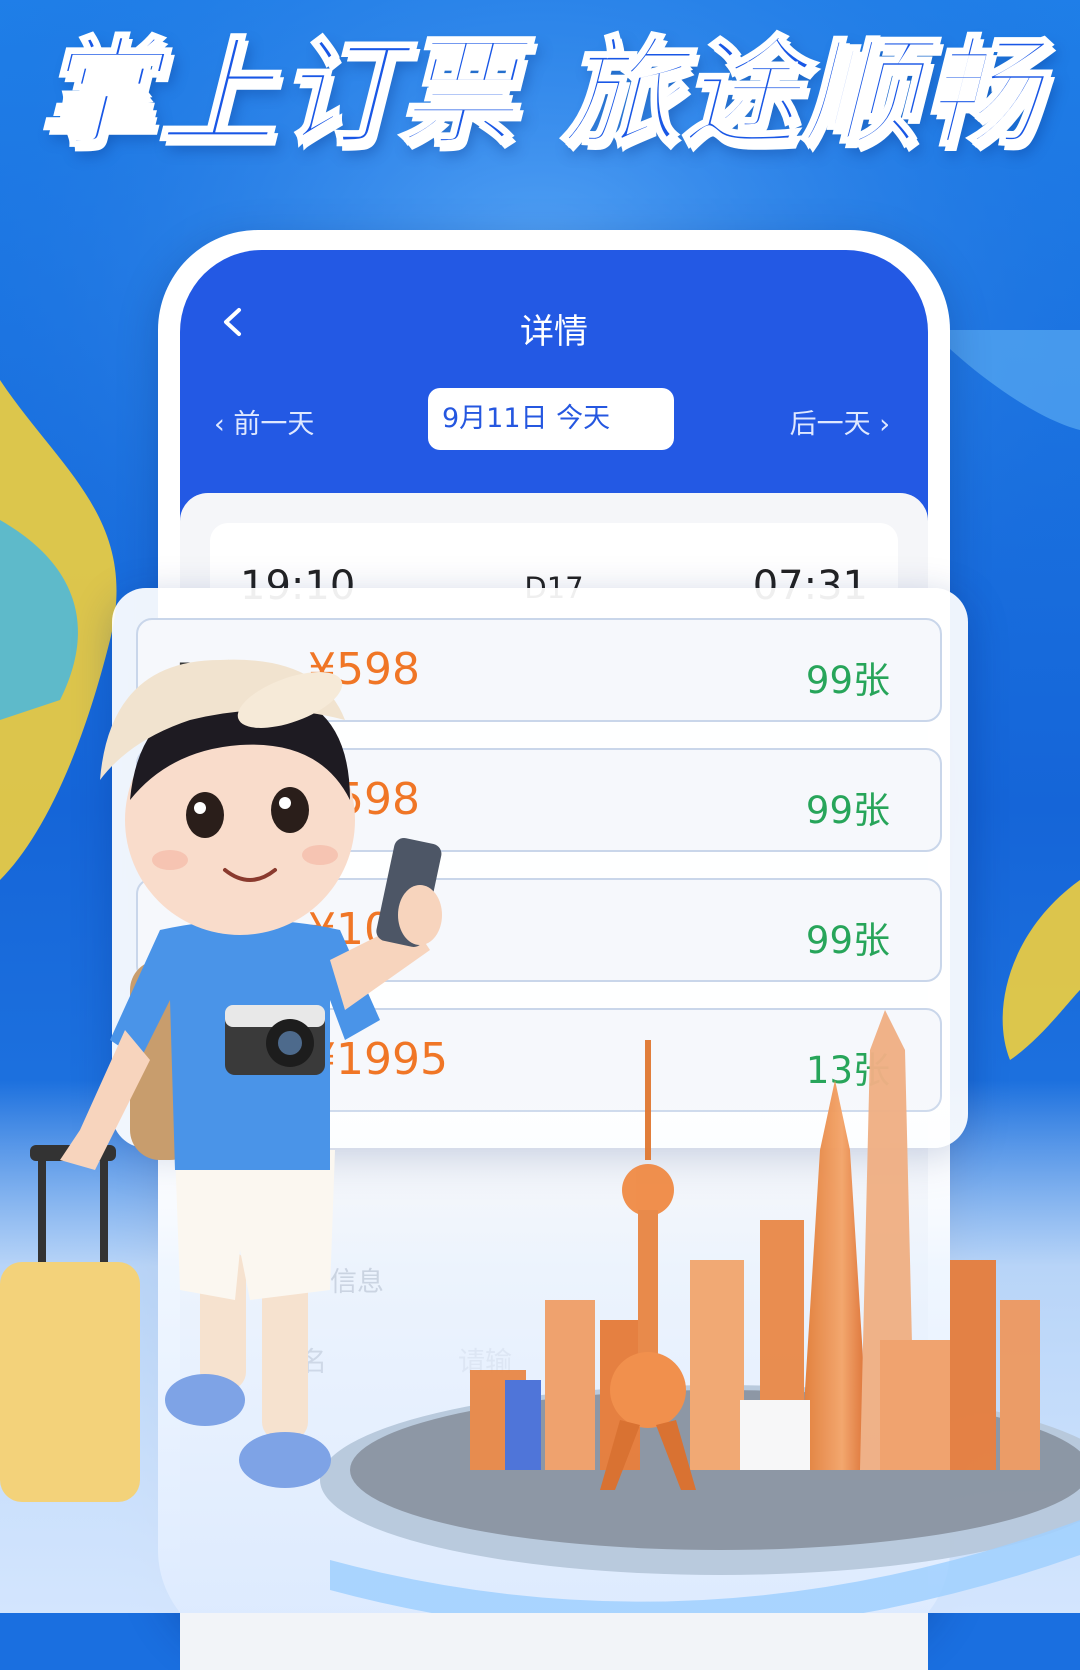  What do you see at coordinates (551, 419) in the screenshot?
I see `date-selector: 9月11日 今天` at bounding box center [551, 419].